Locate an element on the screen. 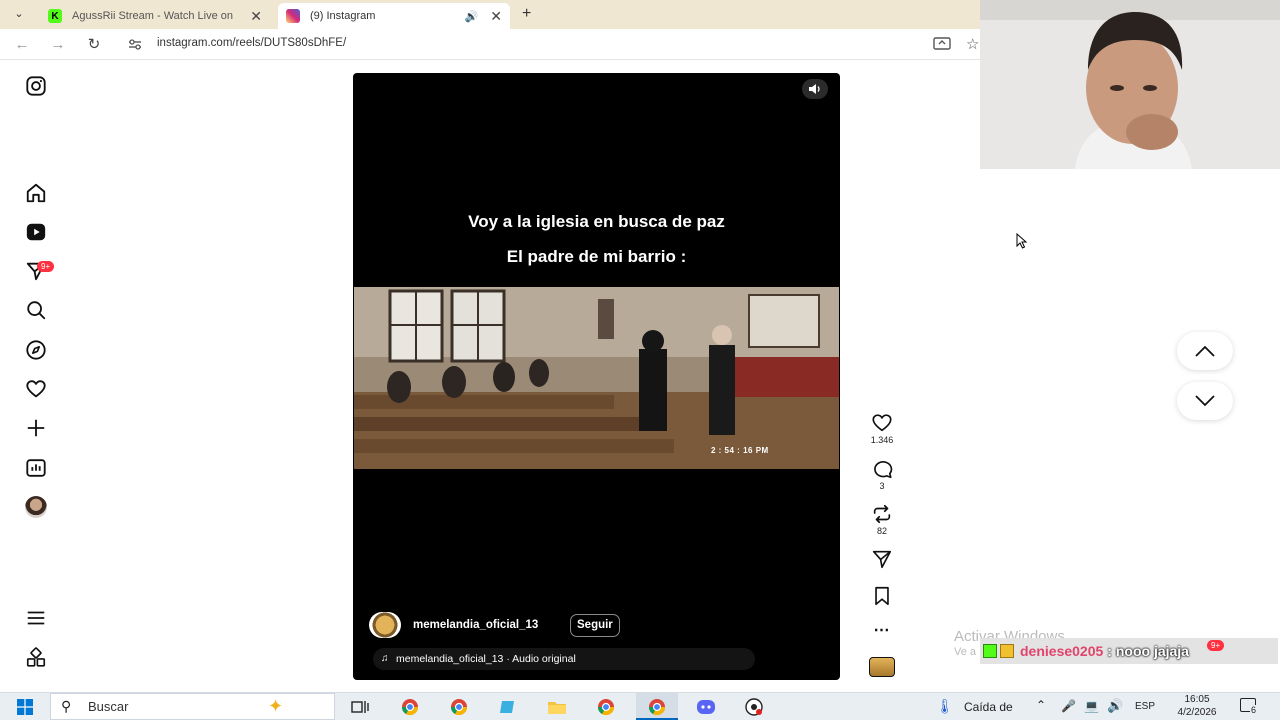 This screenshot has height=720, width=1280. audio-thumbnail is located at coordinates (882, 667).